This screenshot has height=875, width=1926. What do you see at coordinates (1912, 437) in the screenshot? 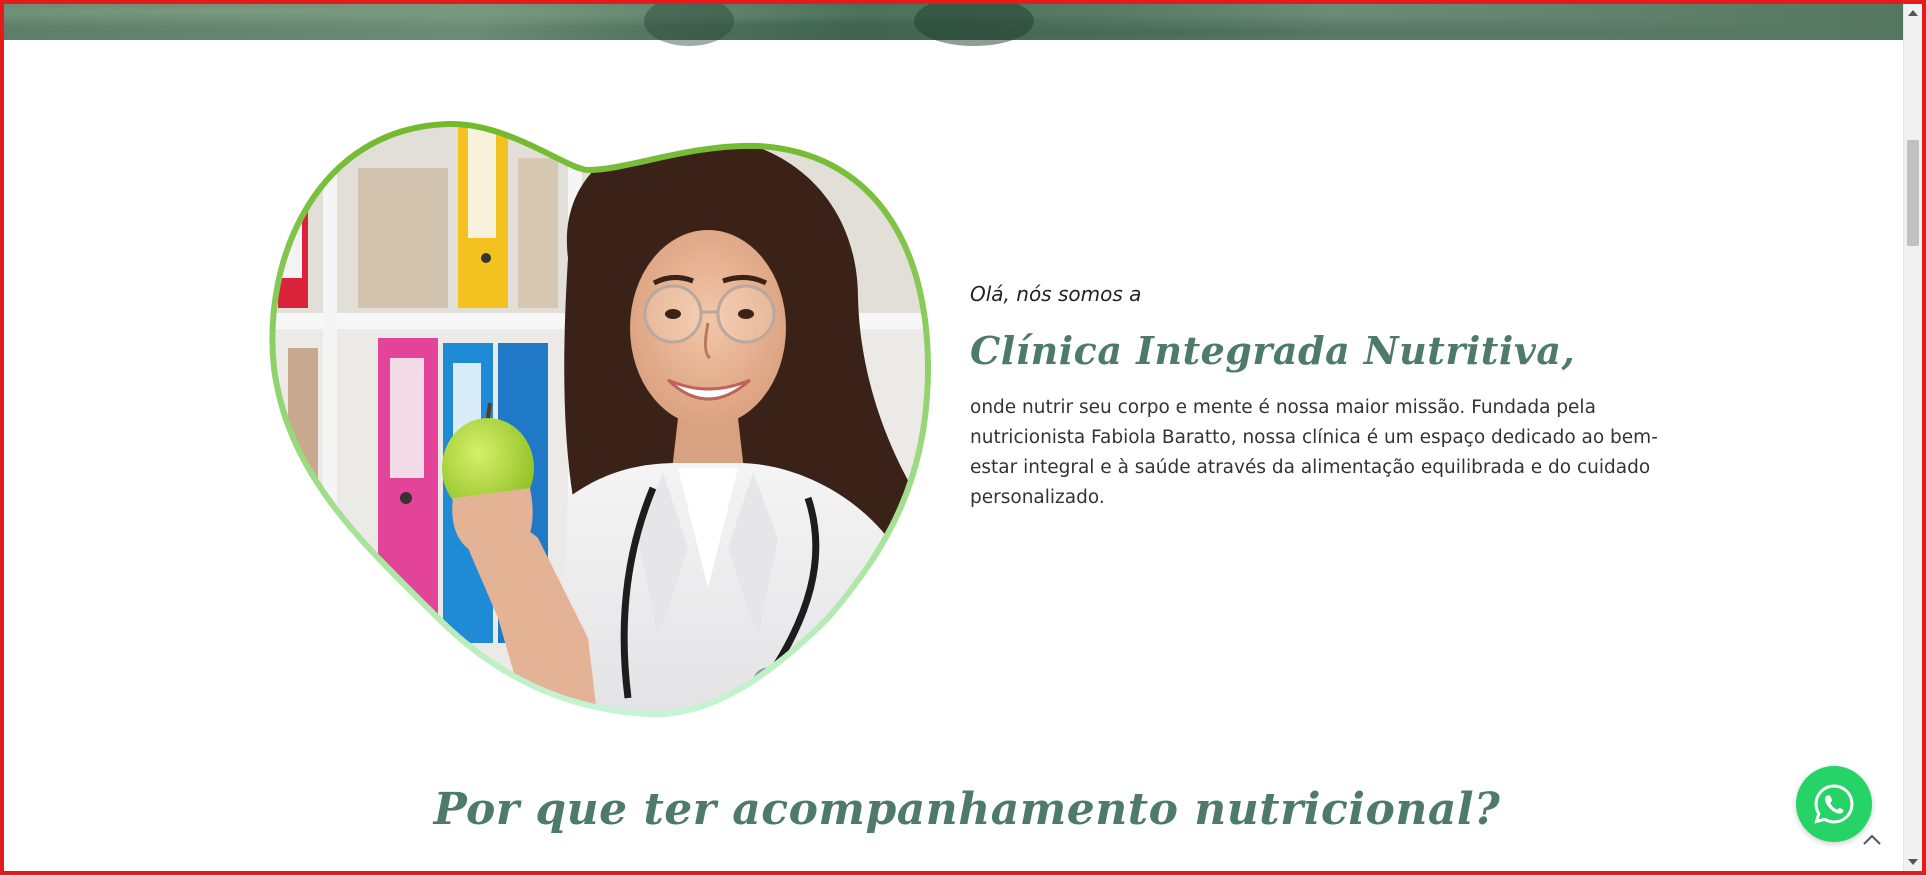
I see `vertical-scrollbar` at bounding box center [1912, 437].